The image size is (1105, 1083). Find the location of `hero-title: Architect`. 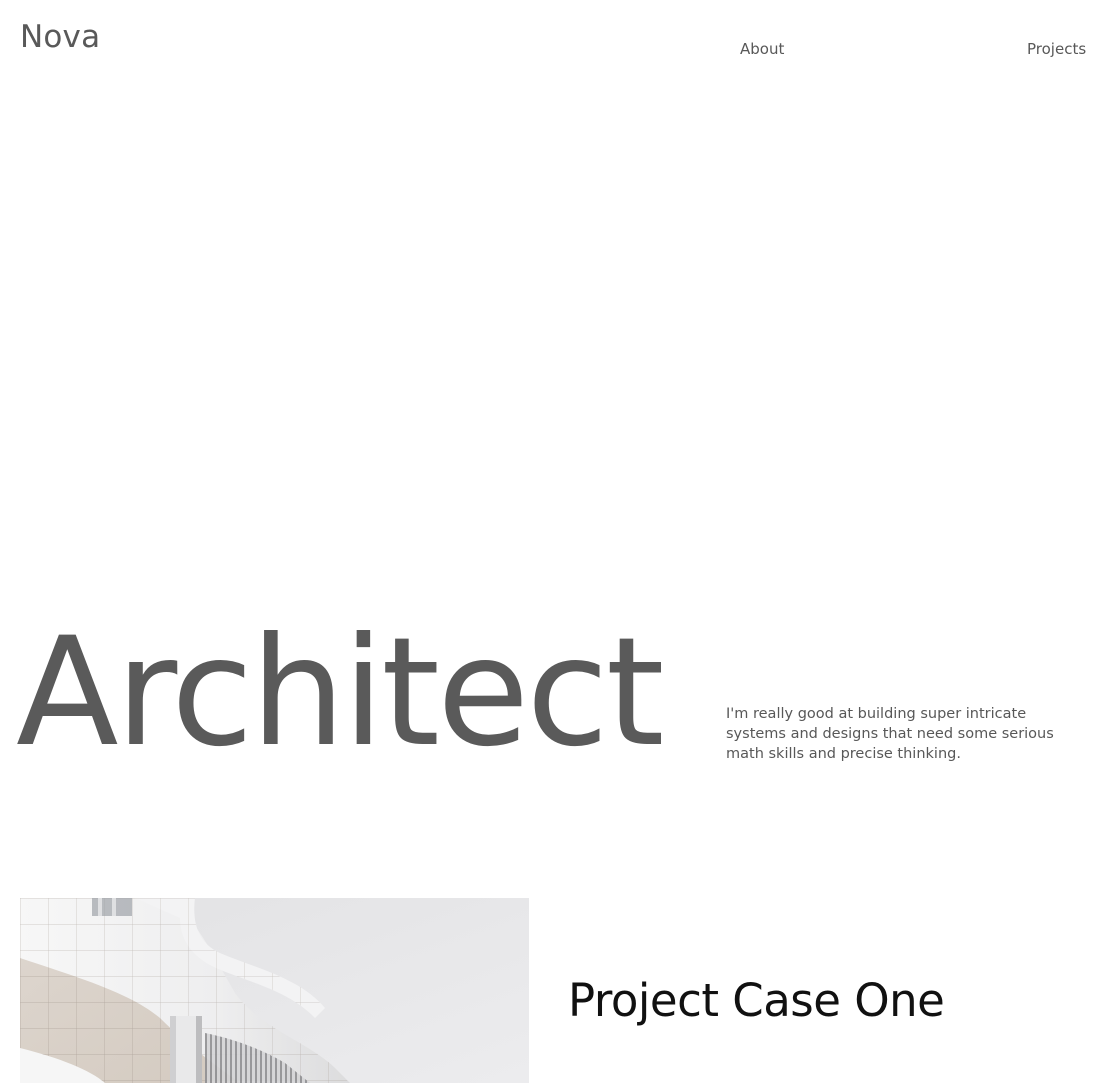

hero-title: Architect is located at coordinates (340, 693).